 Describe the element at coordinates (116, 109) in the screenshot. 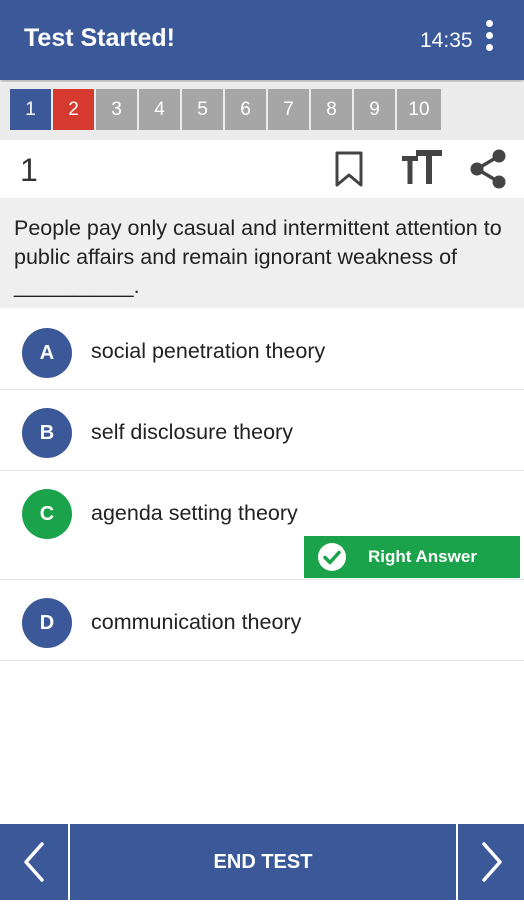

I see `question-nav-item: 3` at that location.